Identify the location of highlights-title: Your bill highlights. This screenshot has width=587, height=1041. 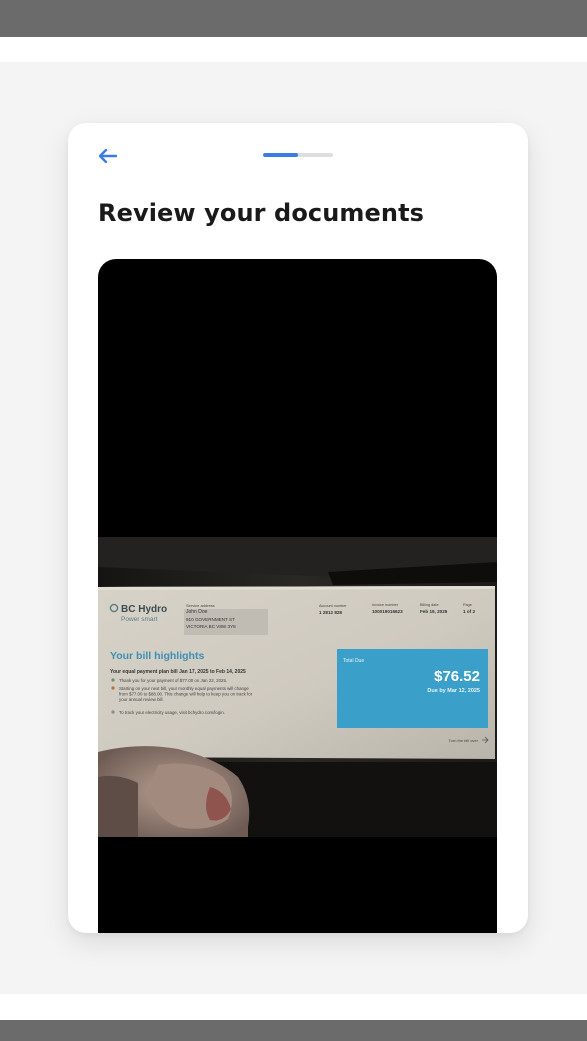
(157, 656).